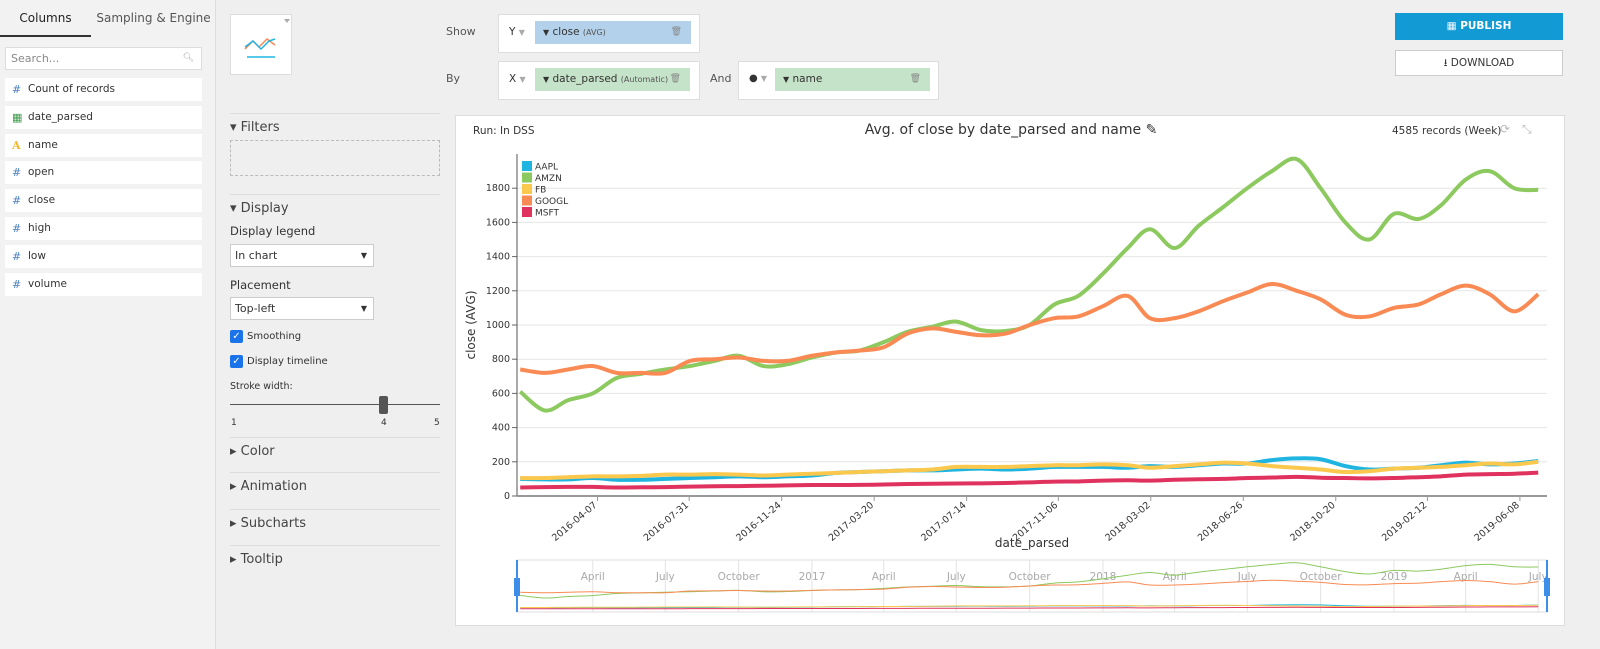  I want to click on x-tick-label: 2018-06-26, so click(1220, 522).